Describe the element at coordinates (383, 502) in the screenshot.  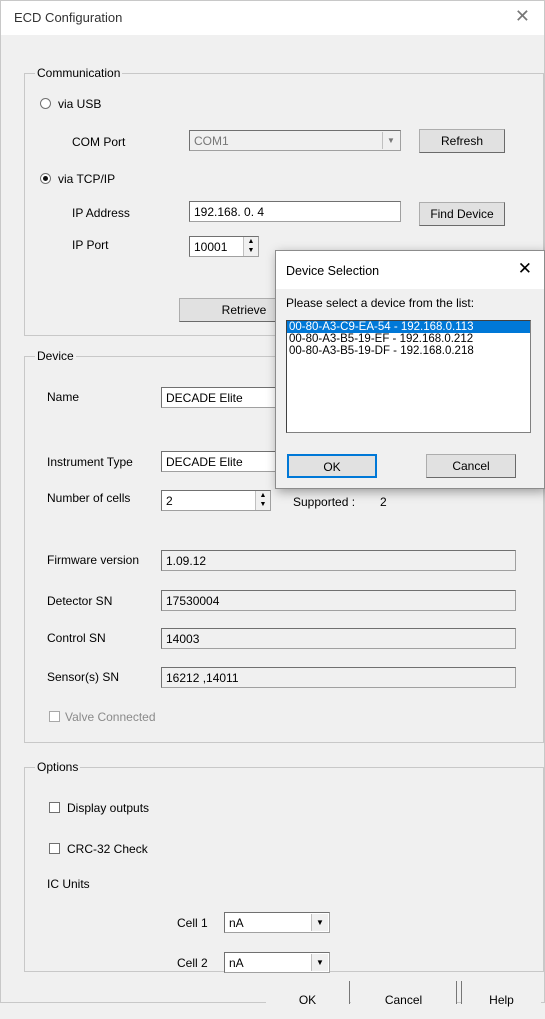
I see `supported-value: 2` at that location.